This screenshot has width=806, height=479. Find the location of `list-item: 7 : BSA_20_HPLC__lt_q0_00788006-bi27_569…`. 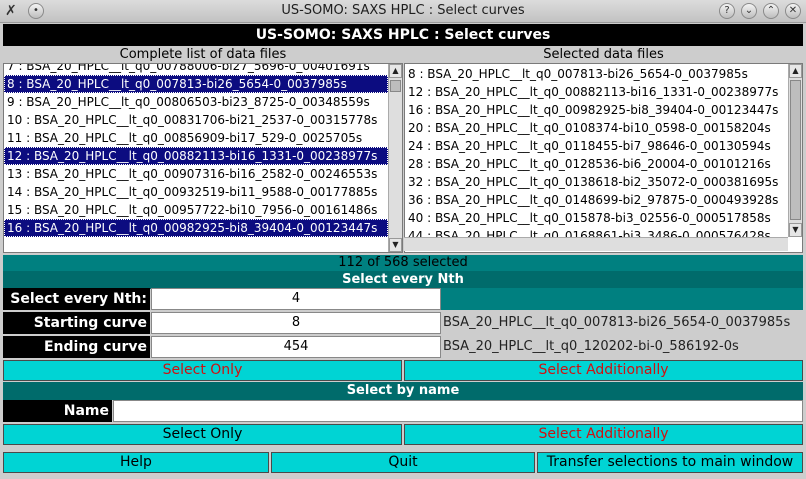

list-item: 7 : BSA_20_HPLC__lt_q0_00788006-bi27_569… is located at coordinates (196, 69).